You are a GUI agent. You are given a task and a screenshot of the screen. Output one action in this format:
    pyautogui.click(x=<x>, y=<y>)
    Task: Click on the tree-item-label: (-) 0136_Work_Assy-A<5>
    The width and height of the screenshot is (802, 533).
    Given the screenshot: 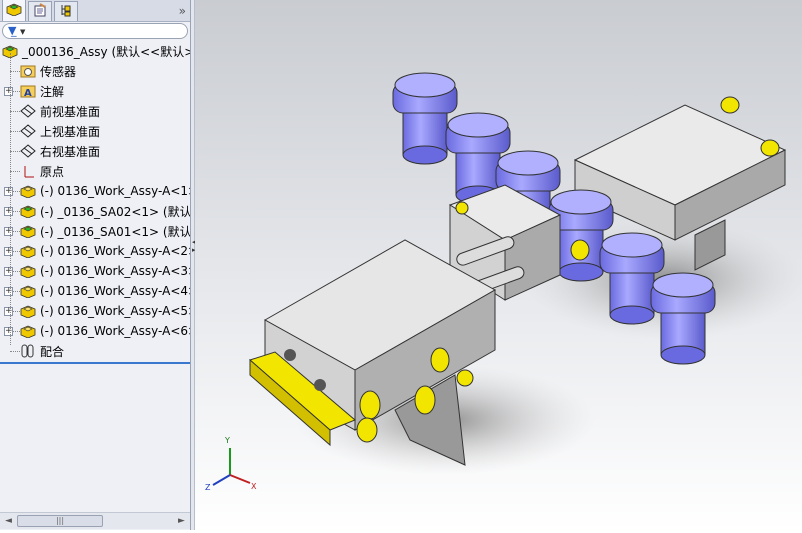 What is the action you would take?
    pyautogui.click(x=115, y=311)
    